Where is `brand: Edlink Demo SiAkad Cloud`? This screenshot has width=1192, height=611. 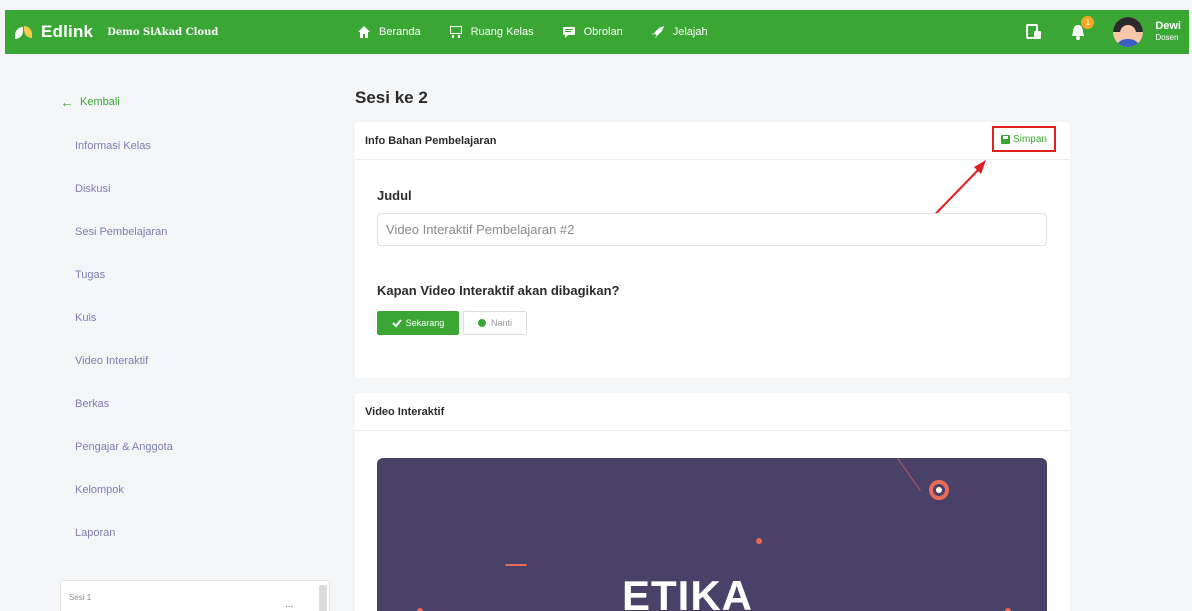
brand: Edlink Demo SiAkad Cloud is located at coordinates (163, 32).